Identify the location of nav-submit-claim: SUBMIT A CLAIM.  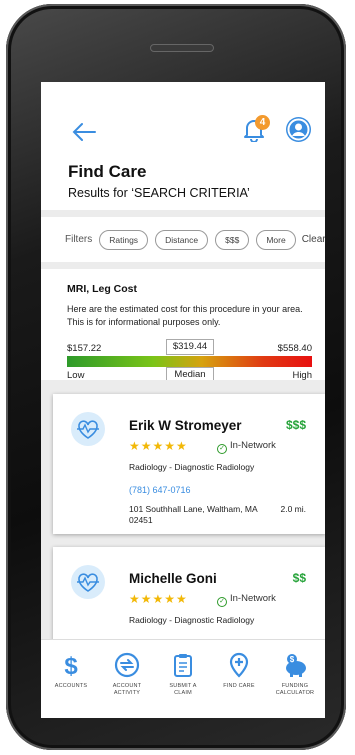
(183, 679).